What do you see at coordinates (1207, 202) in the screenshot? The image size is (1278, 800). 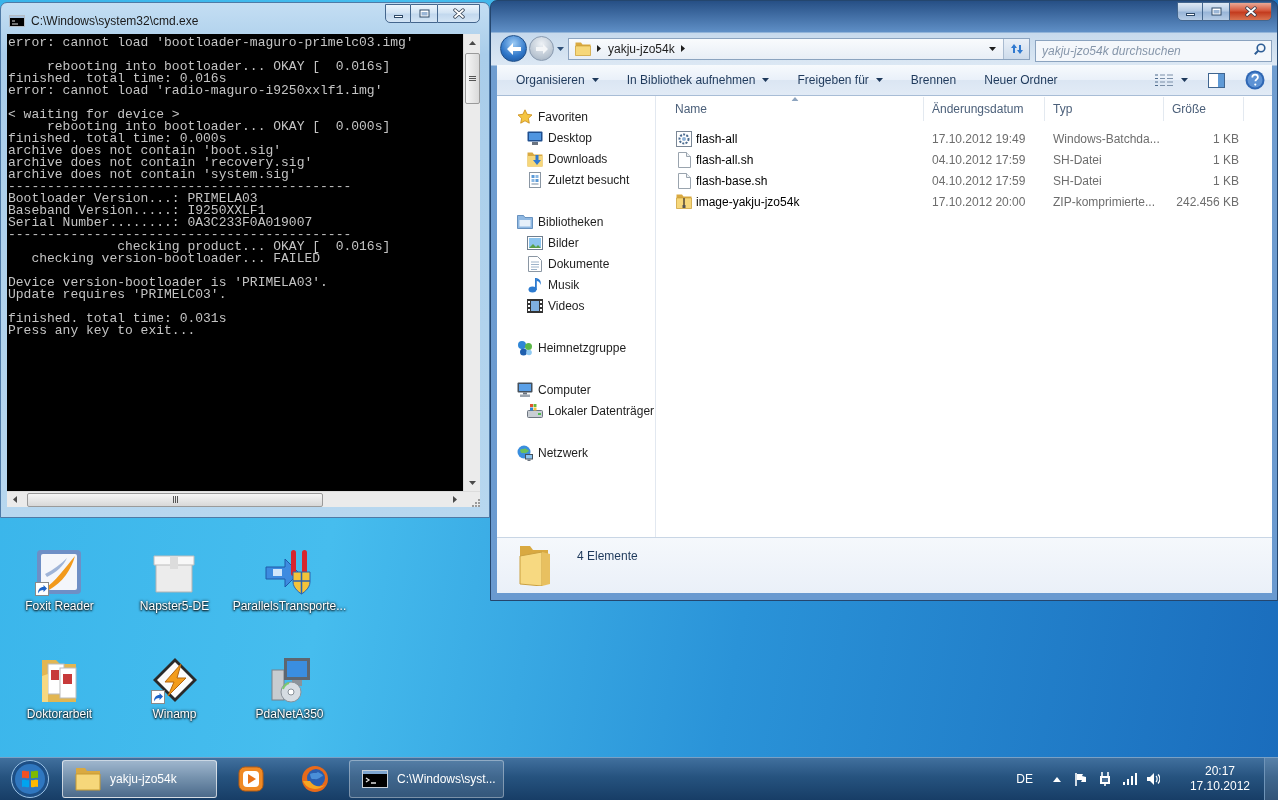 I see `file-size: 242.456 KB` at bounding box center [1207, 202].